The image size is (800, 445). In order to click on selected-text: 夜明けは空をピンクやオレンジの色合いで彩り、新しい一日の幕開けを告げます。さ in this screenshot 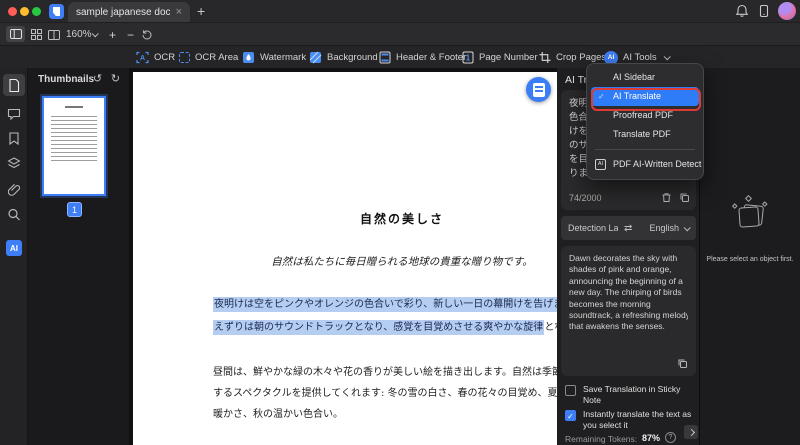, I will do `click(385, 304)`.